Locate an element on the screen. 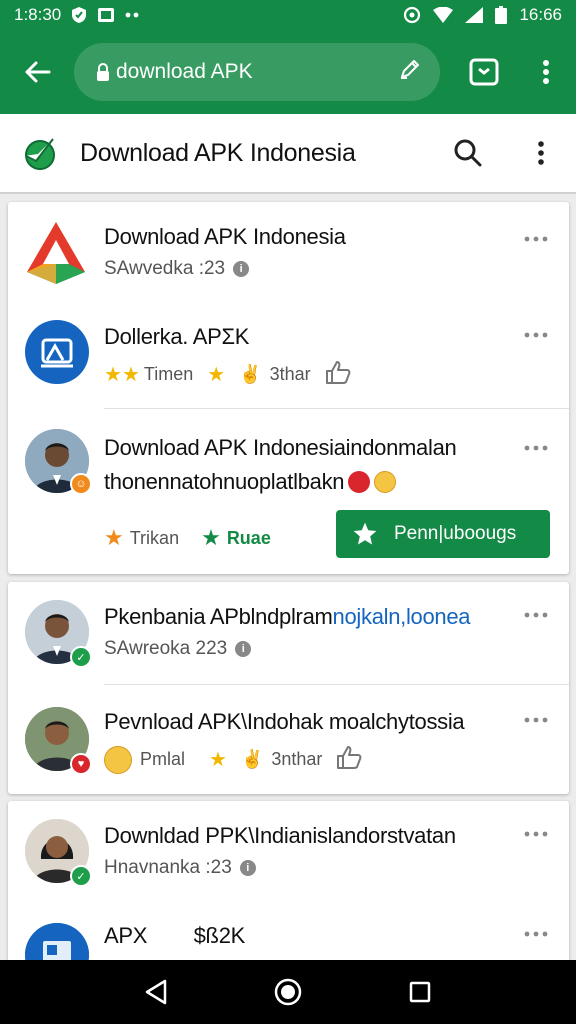 This screenshot has width=576, height=1024. browser-menu-button is located at coordinates (546, 72).